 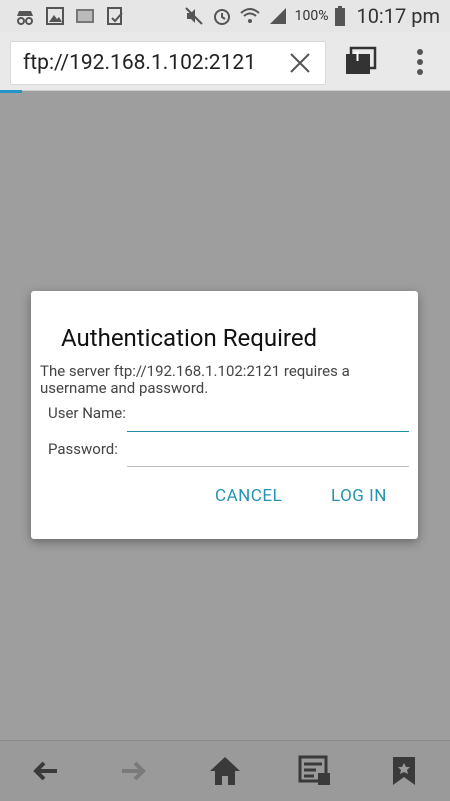 What do you see at coordinates (189, 338) in the screenshot?
I see `dialog-title: Authentication Required` at bounding box center [189, 338].